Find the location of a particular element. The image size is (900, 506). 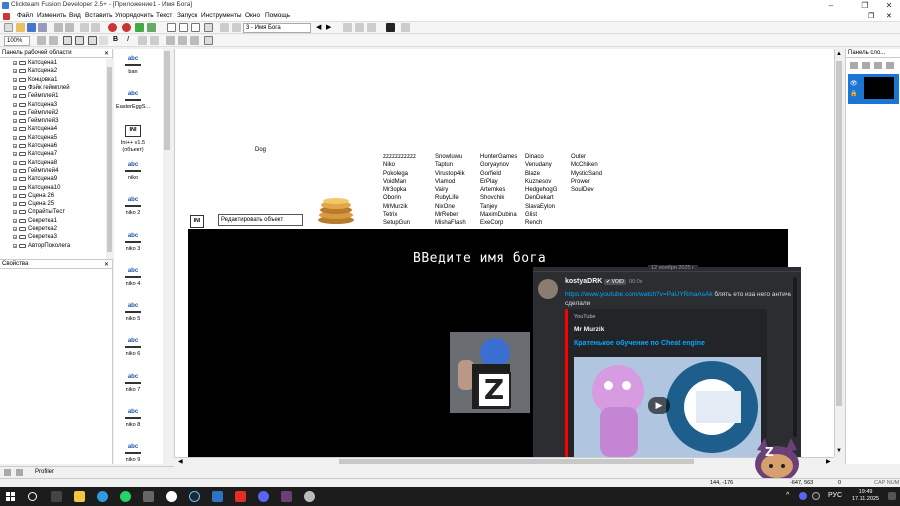

pancake-icon is located at coordinates (336, 210).